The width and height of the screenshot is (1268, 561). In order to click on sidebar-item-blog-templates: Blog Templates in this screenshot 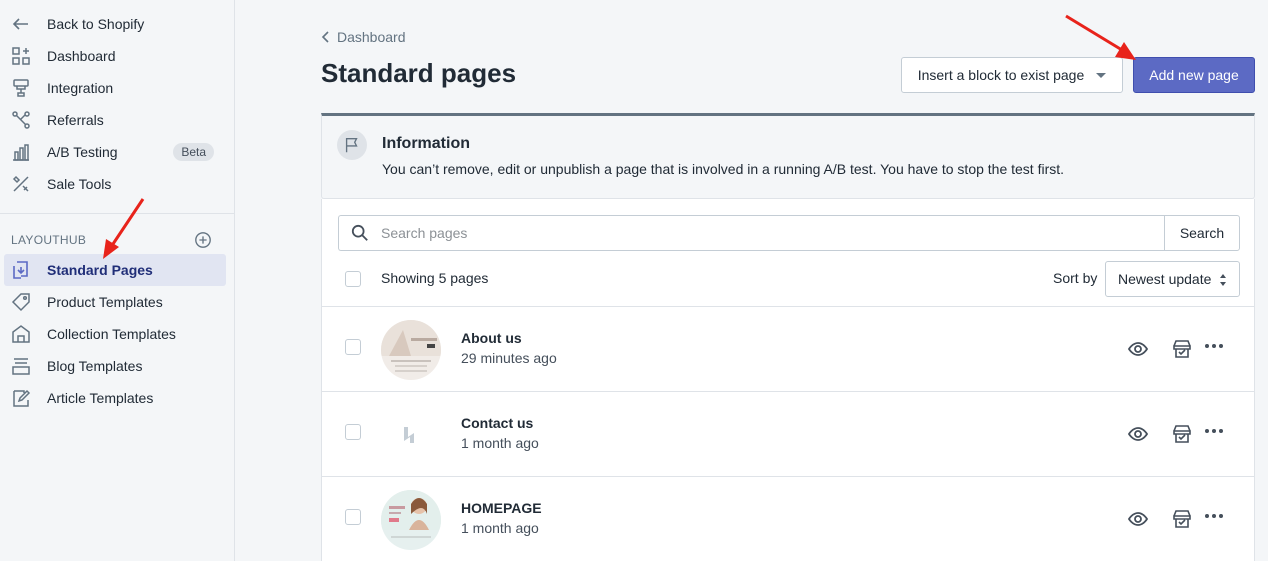, I will do `click(117, 366)`.